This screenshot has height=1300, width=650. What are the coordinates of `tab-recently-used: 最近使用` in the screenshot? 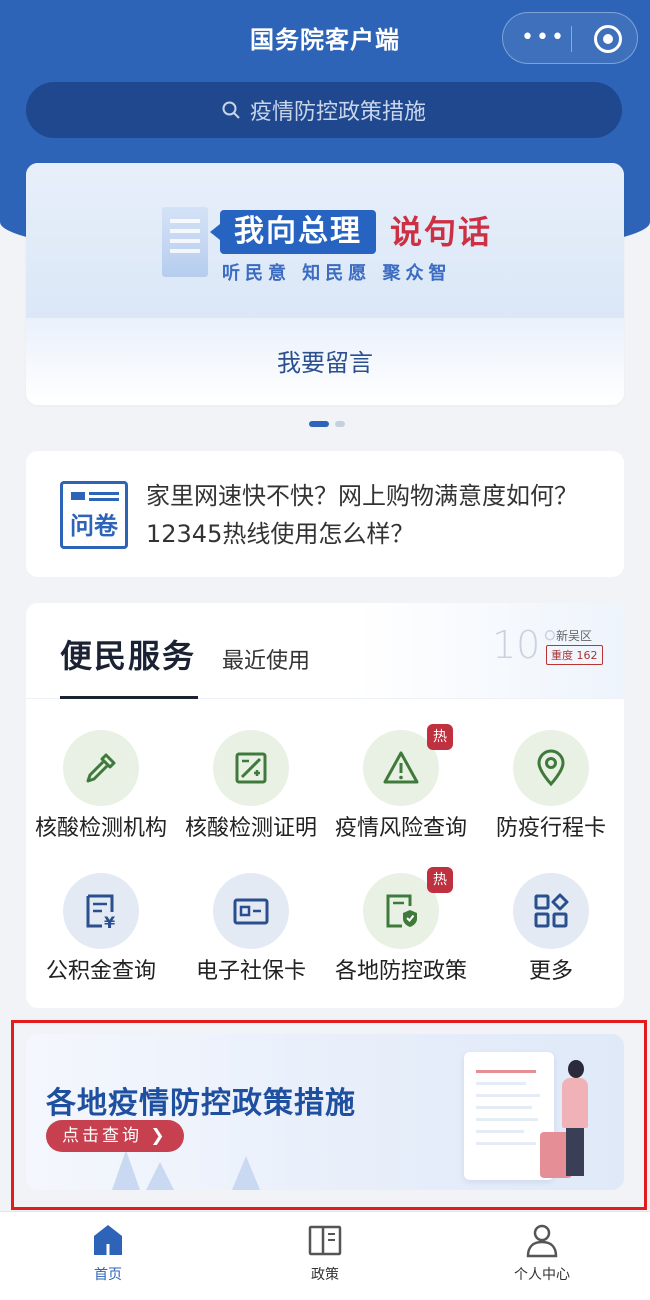 It's located at (266, 659).